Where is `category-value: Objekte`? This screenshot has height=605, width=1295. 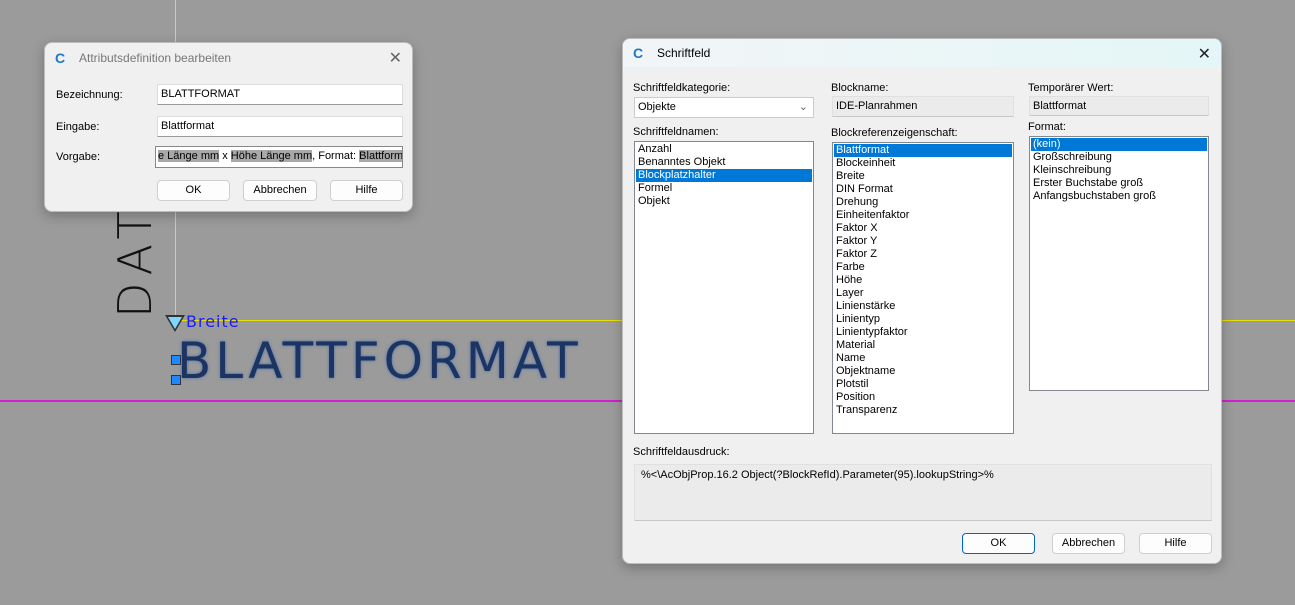
category-value: Objekte is located at coordinates (657, 107).